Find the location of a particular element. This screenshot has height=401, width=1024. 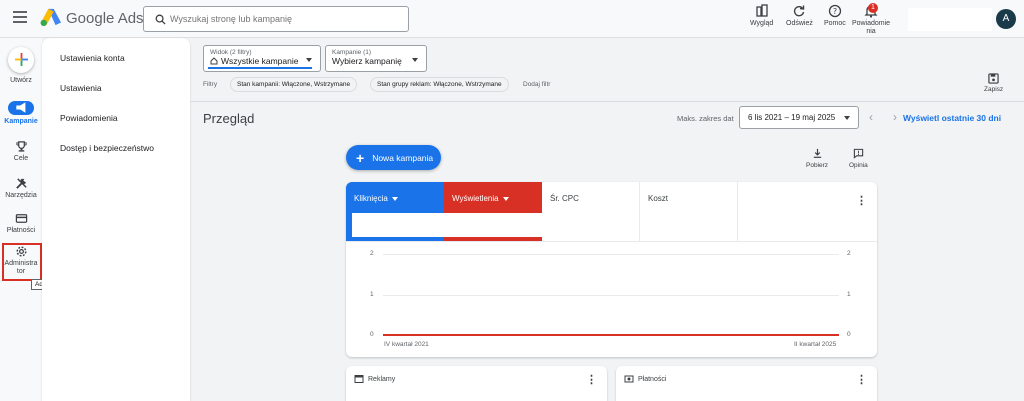

download-button: Pobierz is located at coordinates (817, 158).